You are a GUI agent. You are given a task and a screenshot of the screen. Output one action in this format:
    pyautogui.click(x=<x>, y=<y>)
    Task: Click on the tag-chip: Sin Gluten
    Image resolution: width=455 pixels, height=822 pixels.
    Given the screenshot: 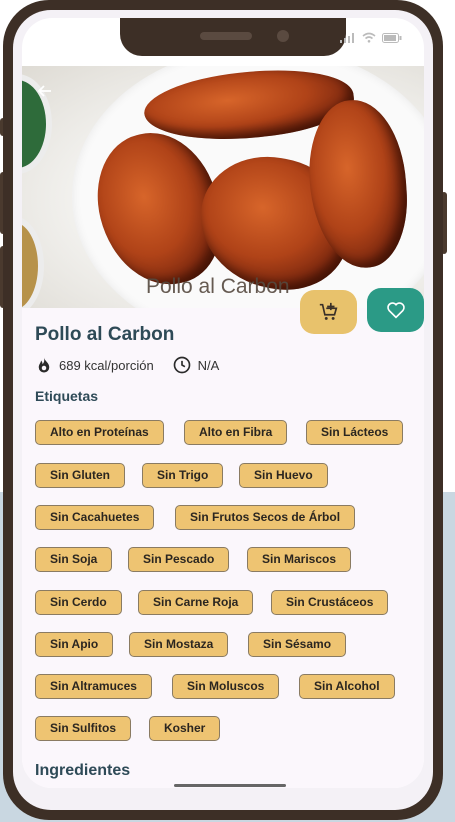 What is the action you would take?
    pyautogui.click(x=80, y=475)
    